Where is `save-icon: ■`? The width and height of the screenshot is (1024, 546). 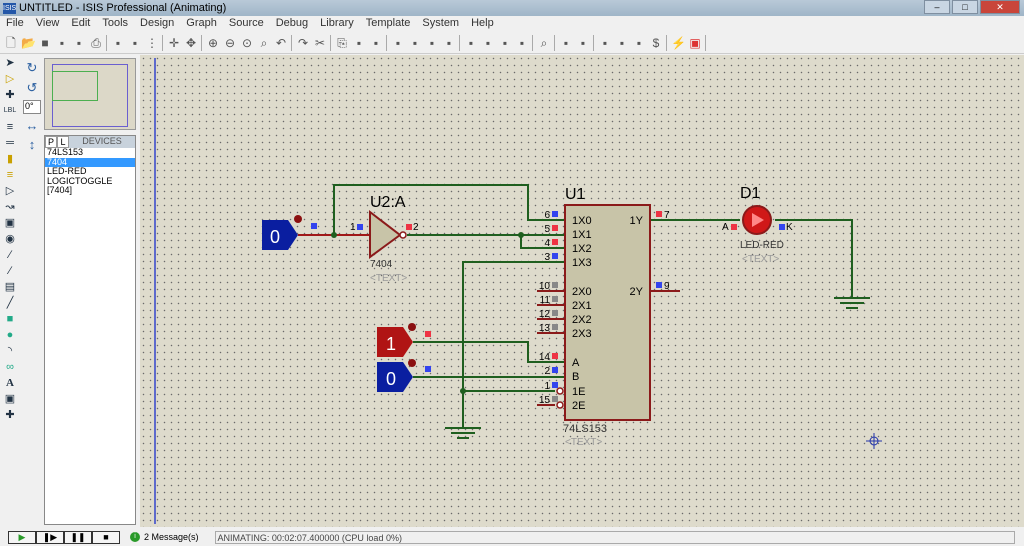 save-icon: ■ is located at coordinates (45, 43).